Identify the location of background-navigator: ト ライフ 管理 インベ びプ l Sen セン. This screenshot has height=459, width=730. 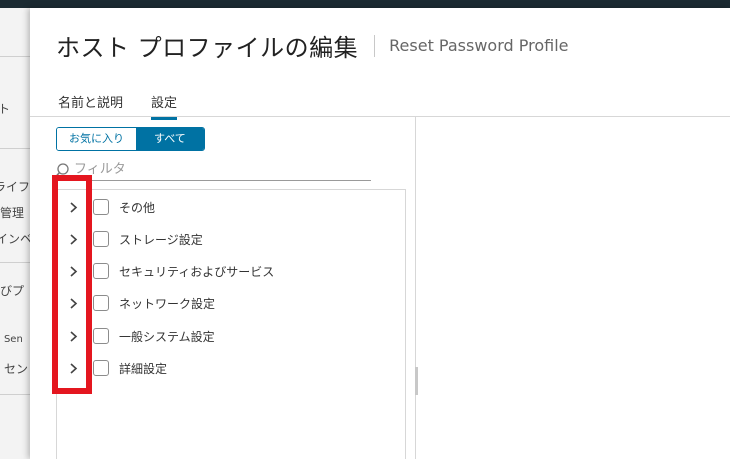
(15, 233).